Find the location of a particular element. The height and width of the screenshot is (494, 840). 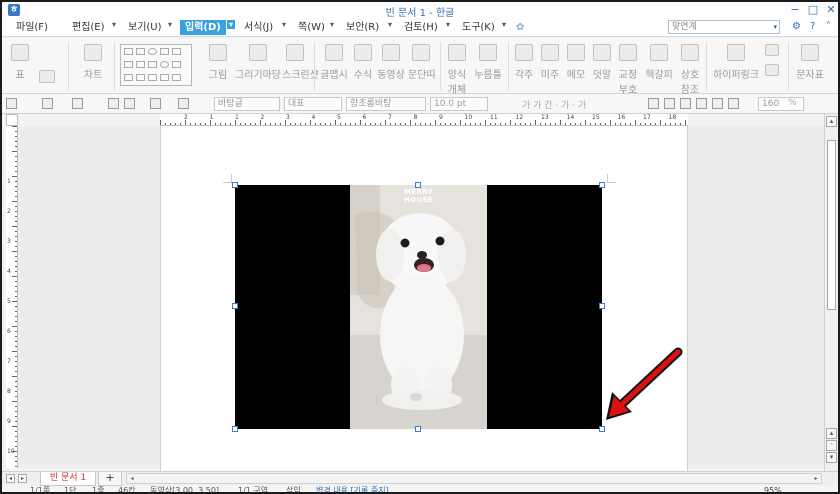

align-justify-icon is located at coordinates (701, 103).